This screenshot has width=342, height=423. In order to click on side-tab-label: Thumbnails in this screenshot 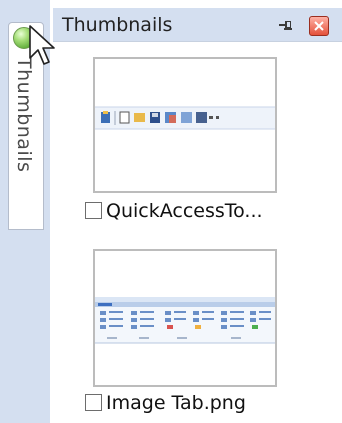, I will do `click(24, 115)`.